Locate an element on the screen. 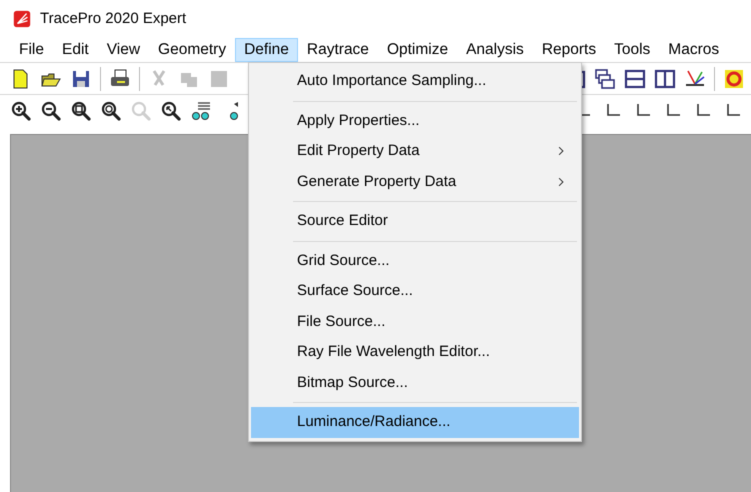 The height and width of the screenshot is (492, 751). menu-item: File is located at coordinates (31, 50).